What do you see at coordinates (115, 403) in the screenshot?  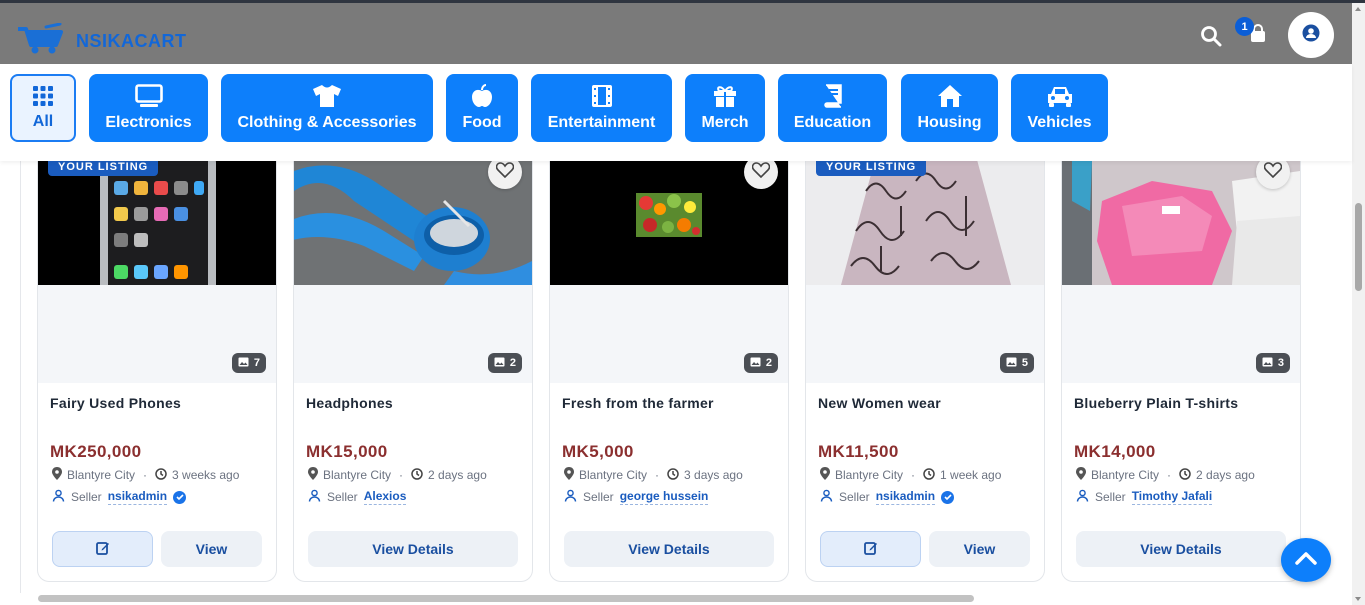 I see `product-title: Fairy Used Phones` at bounding box center [115, 403].